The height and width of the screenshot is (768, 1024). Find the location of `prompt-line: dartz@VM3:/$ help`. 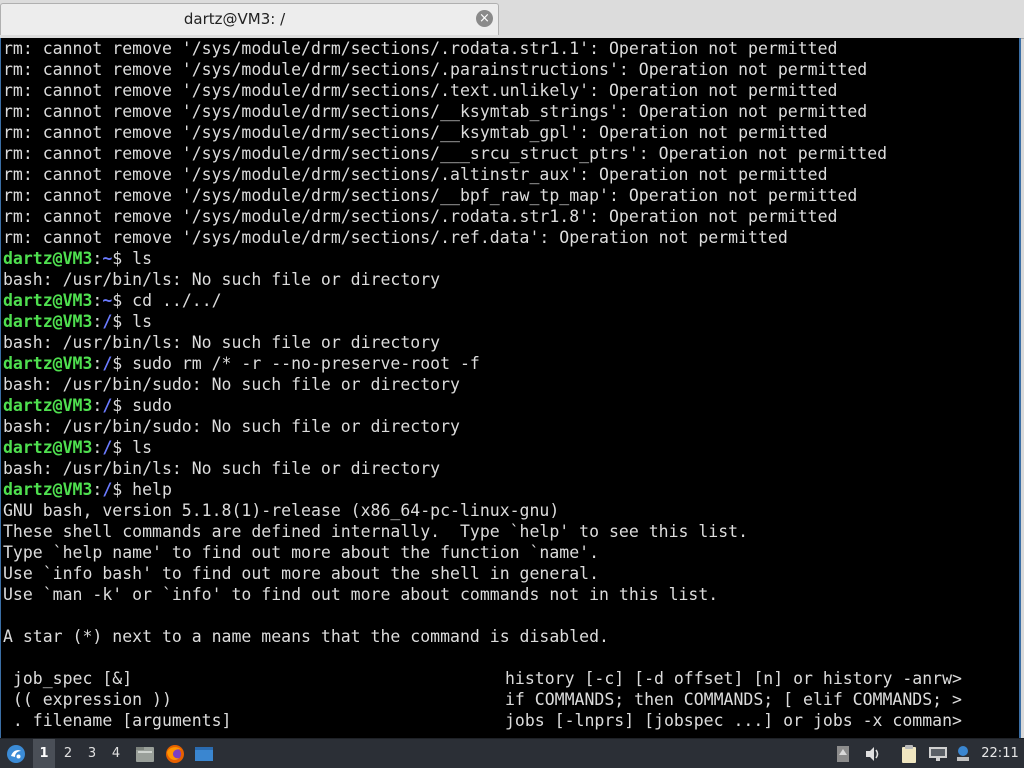

prompt-line: dartz@VM3:/$ help is located at coordinates (87, 489).